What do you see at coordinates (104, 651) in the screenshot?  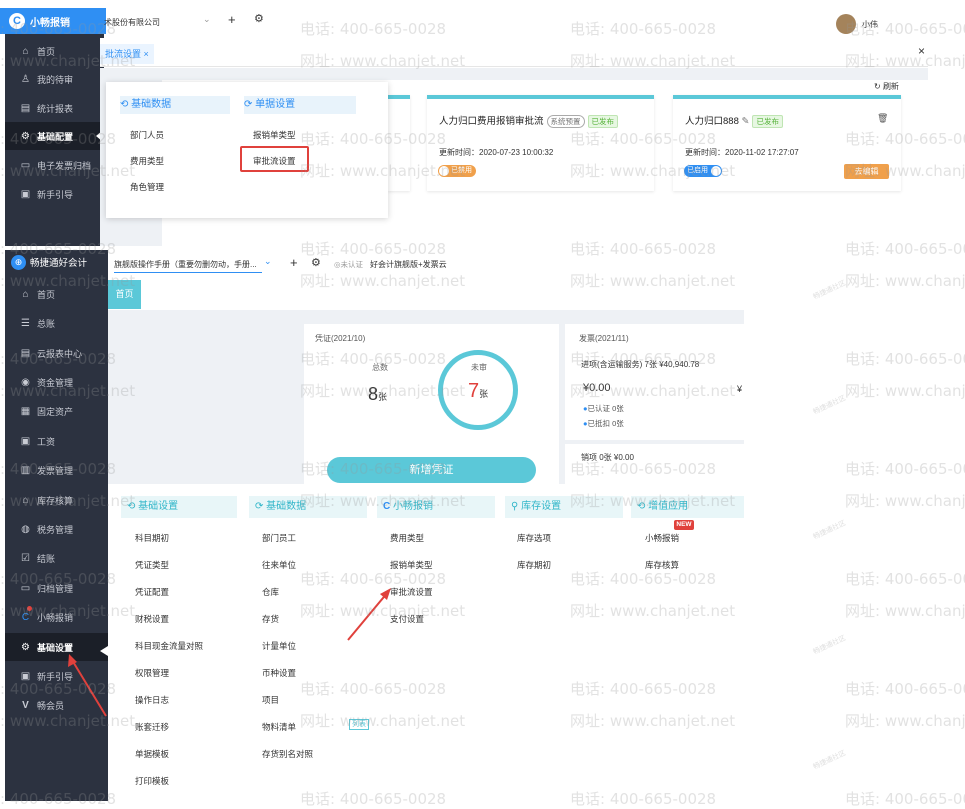 I see `active-indicator` at bounding box center [104, 651].